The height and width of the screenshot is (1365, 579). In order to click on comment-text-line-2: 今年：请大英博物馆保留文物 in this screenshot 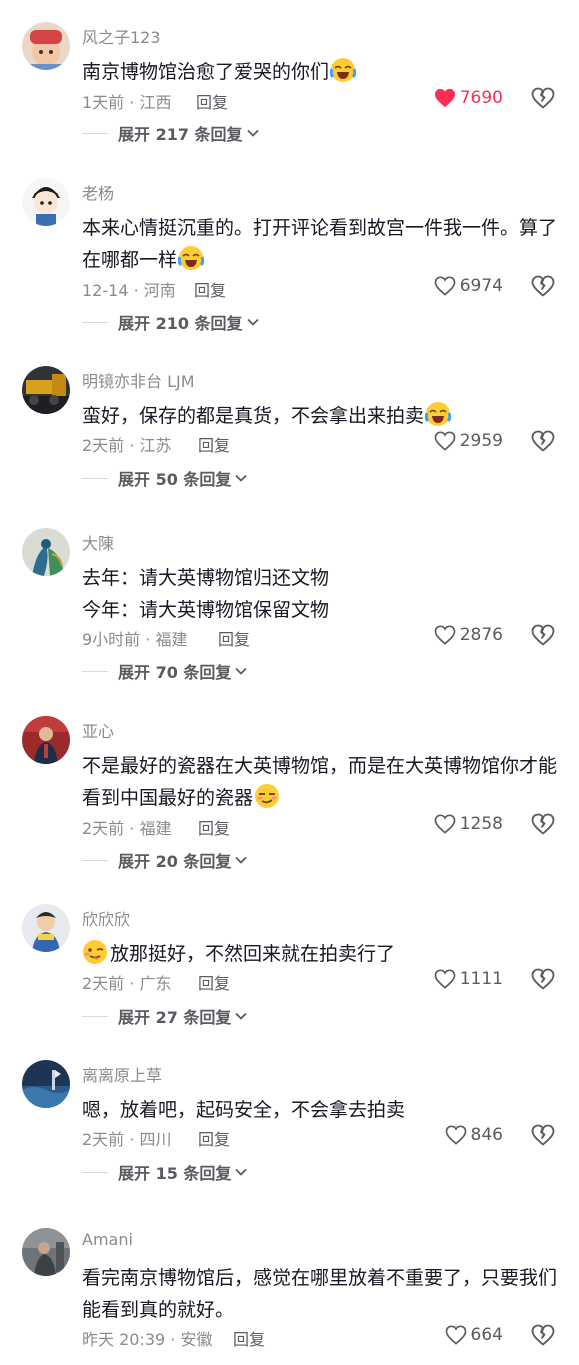, I will do `click(206, 610)`.